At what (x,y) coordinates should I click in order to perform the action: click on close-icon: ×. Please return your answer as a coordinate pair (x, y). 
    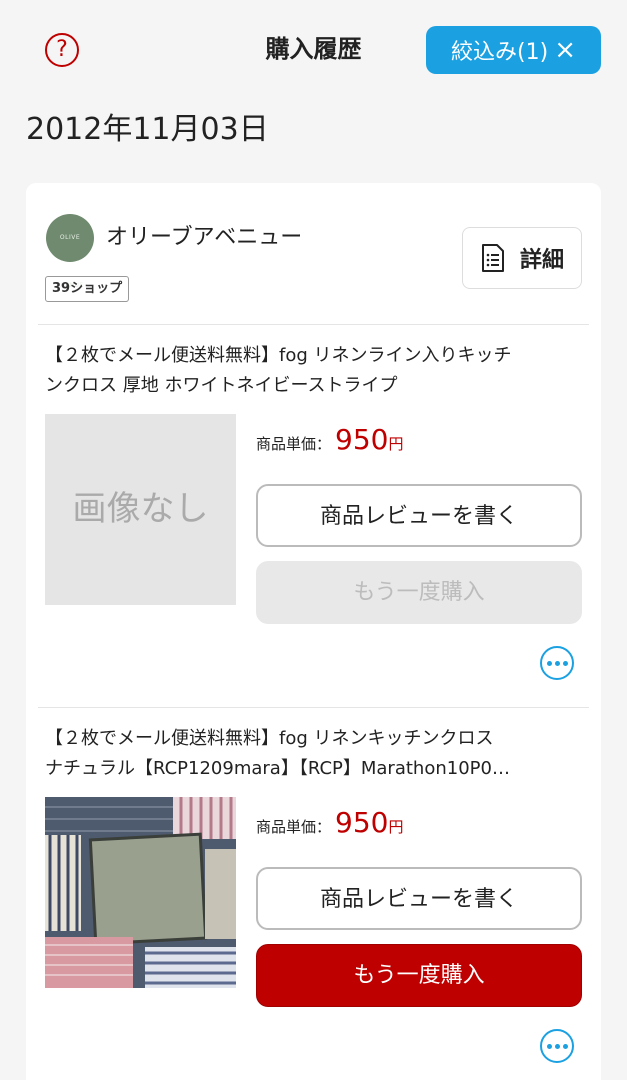
    Looking at the image, I should click on (565, 50).